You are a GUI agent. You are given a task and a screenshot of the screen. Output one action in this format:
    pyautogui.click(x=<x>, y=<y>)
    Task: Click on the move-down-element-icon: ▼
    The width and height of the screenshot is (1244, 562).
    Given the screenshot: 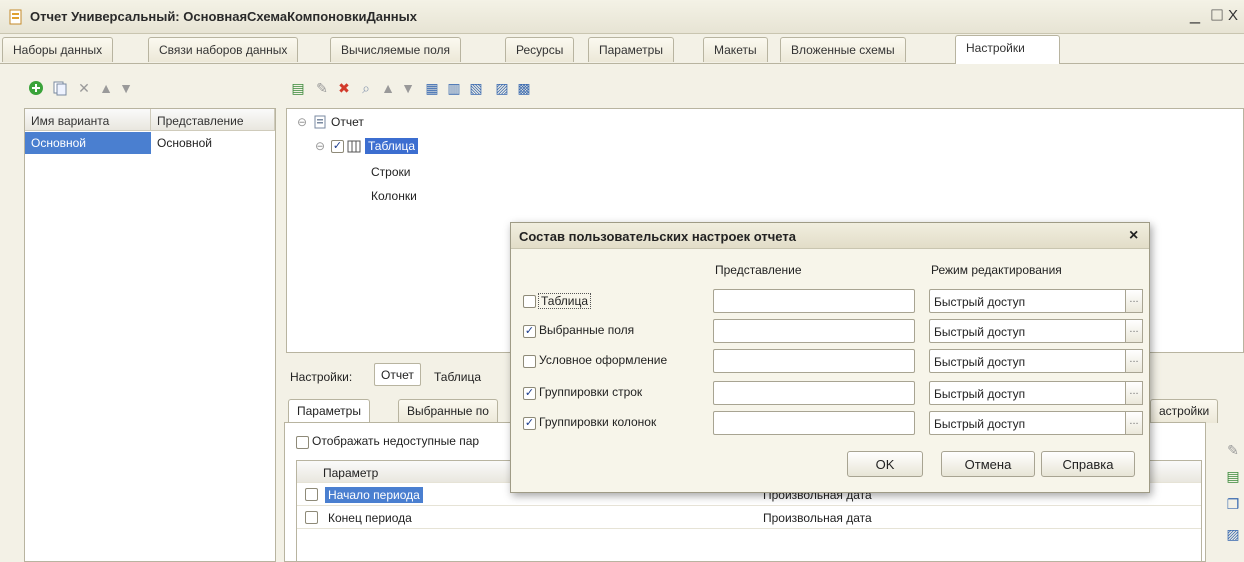 What is the action you would take?
    pyautogui.click(x=408, y=88)
    